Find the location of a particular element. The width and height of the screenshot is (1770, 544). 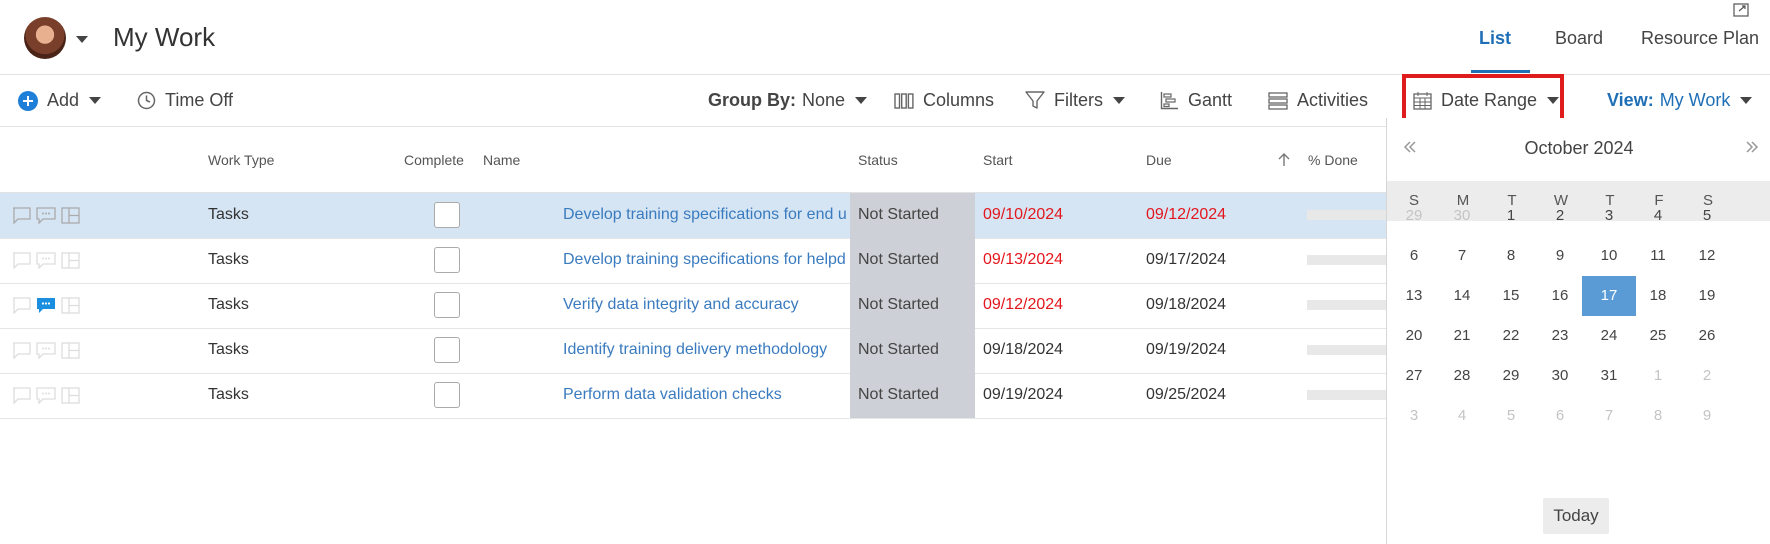

sort-arrow-up-icon is located at coordinates (1284, 160).